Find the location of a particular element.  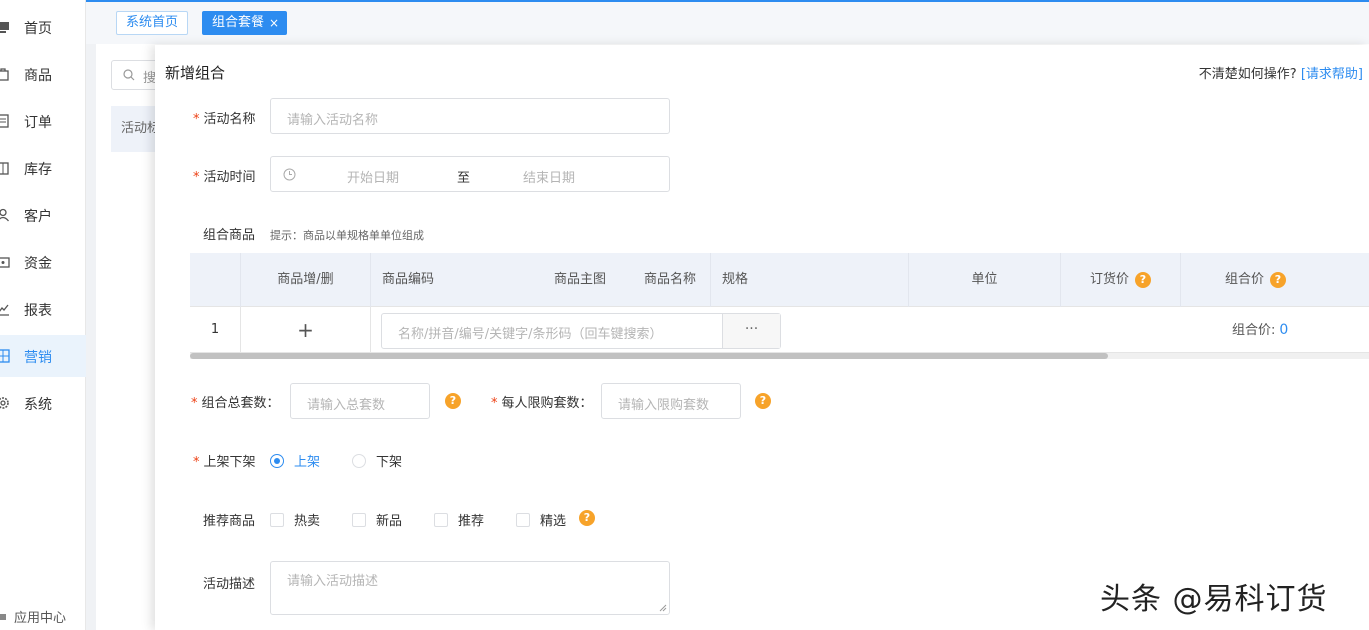

activity-name-label: * 活动名称 is located at coordinates (224, 119).